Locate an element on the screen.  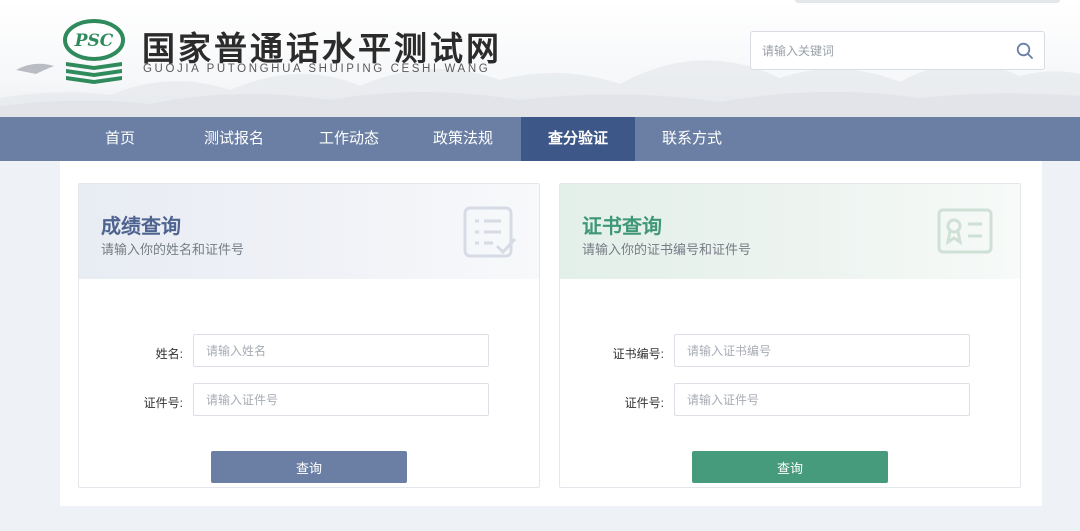
name-input is located at coordinates (341, 350).